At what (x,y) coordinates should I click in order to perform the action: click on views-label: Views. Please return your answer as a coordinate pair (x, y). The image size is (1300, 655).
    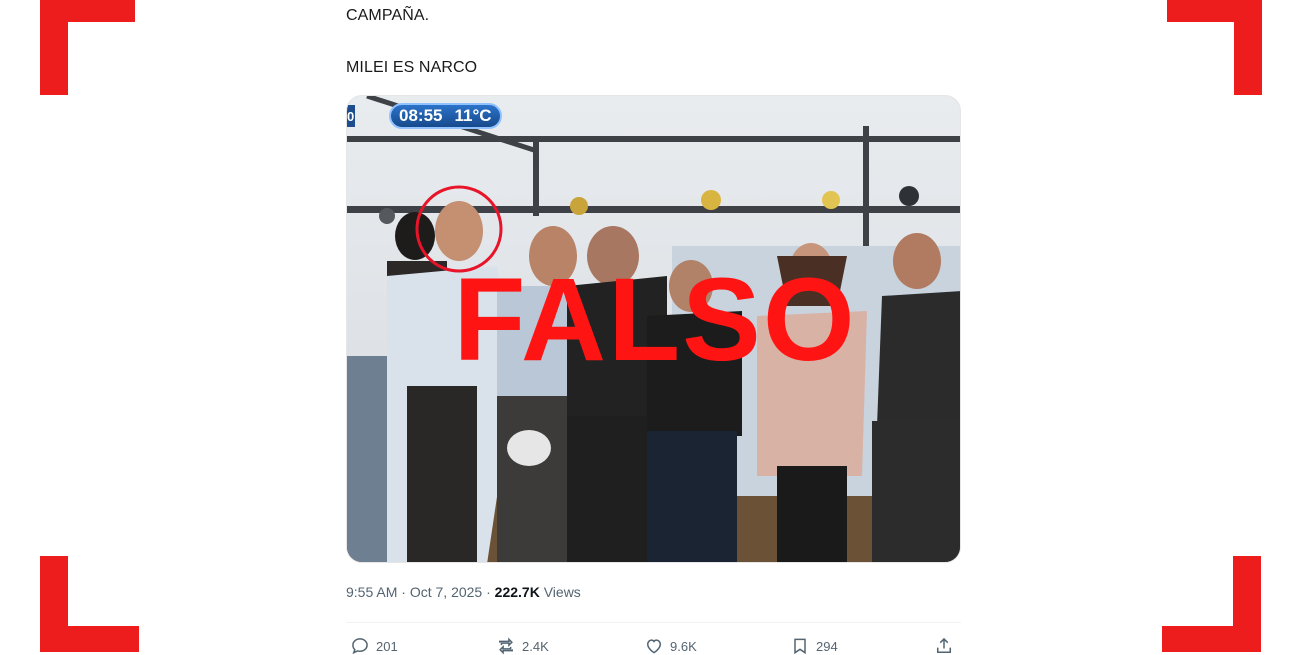
    Looking at the image, I should click on (562, 592).